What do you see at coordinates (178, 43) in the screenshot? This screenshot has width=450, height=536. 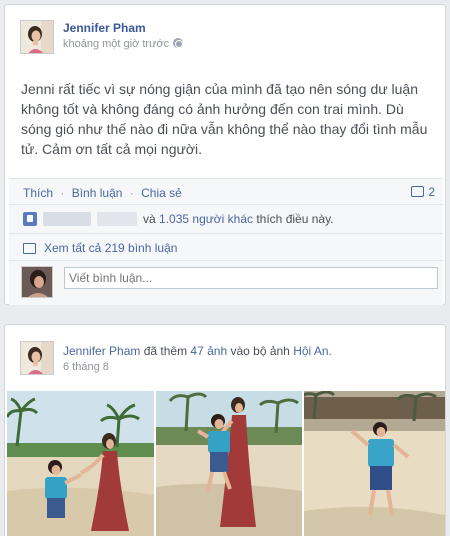 I see `globe-icon` at bounding box center [178, 43].